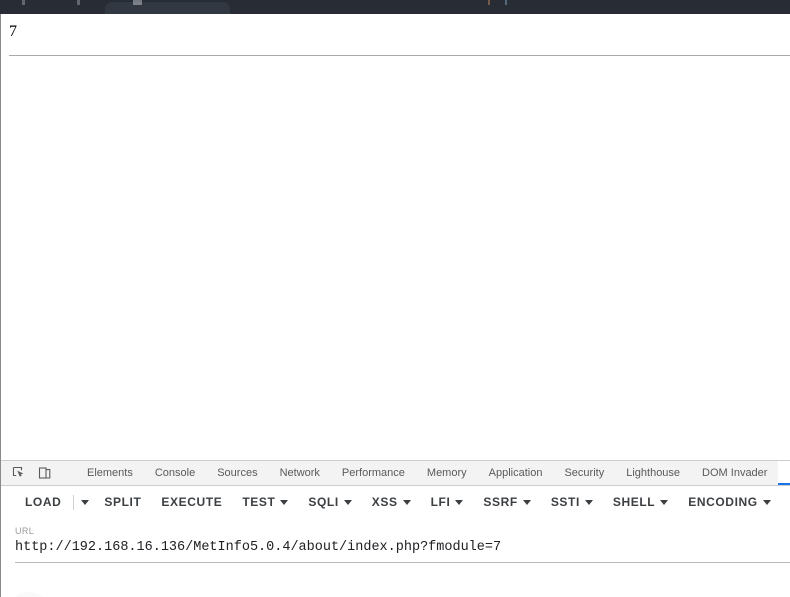 The height and width of the screenshot is (597, 790). What do you see at coordinates (396, 593) in the screenshot?
I see `hackbar-next-row-cutoff` at bounding box center [396, 593].